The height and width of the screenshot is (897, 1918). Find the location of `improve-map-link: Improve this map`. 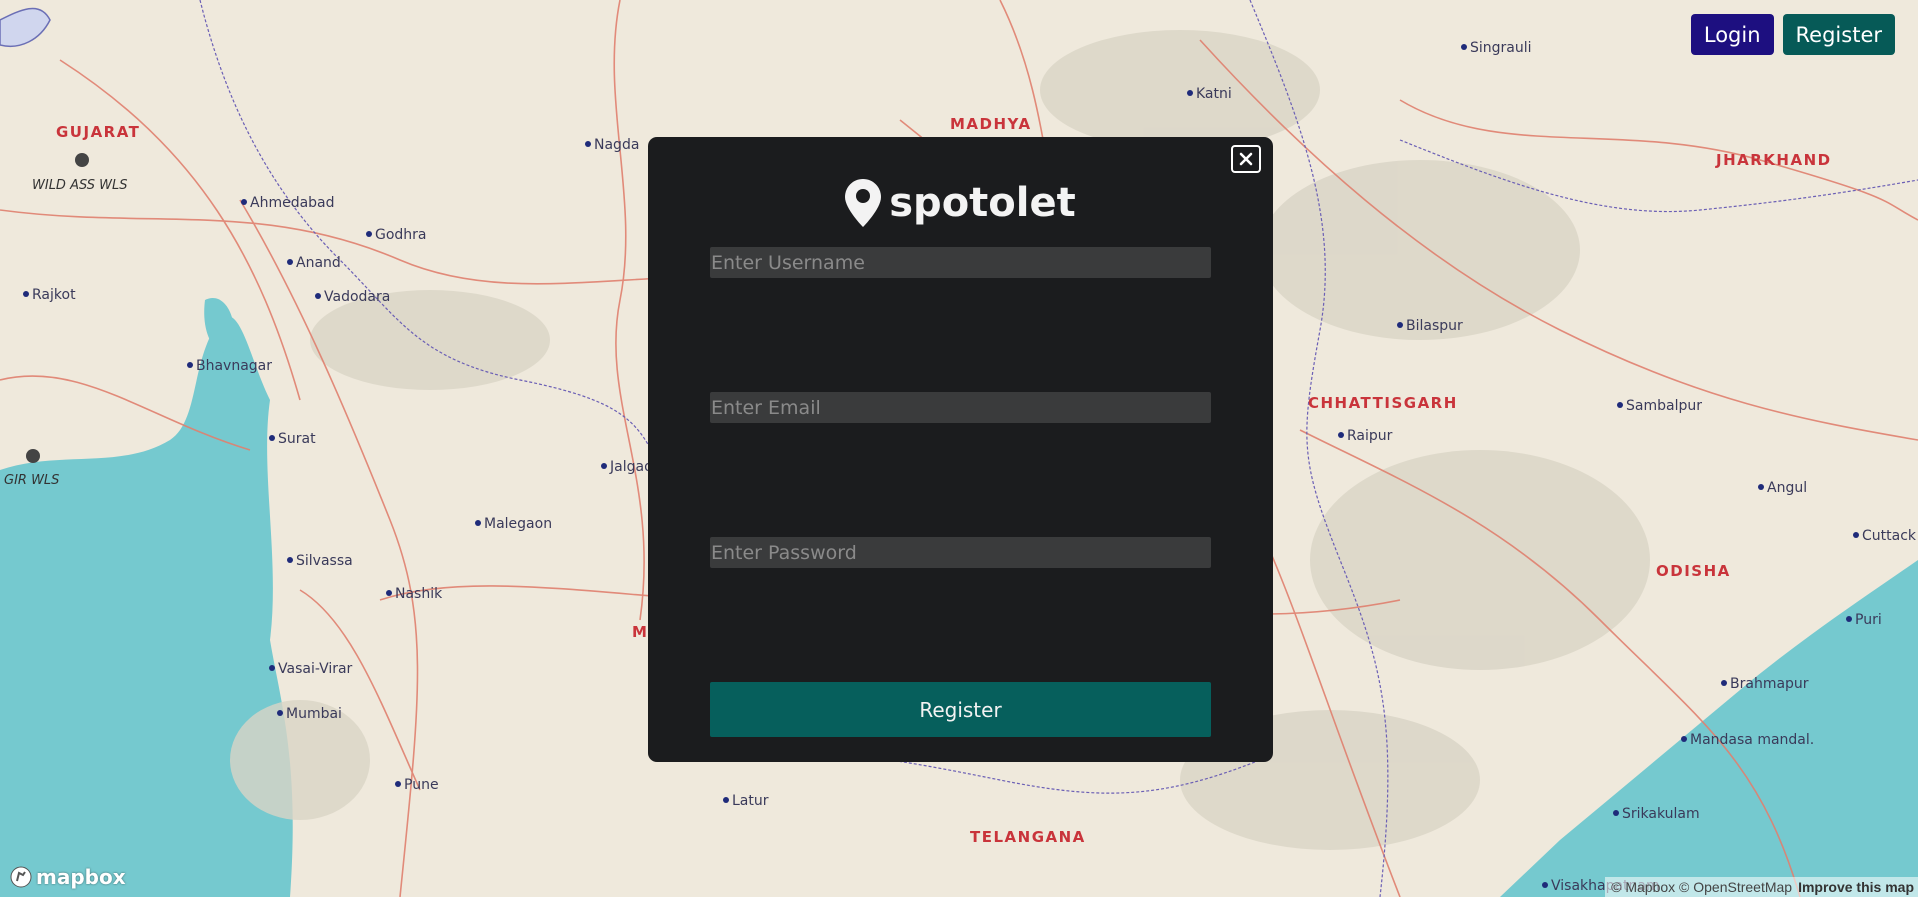

improve-map-link: Improve this map is located at coordinates (1856, 887).